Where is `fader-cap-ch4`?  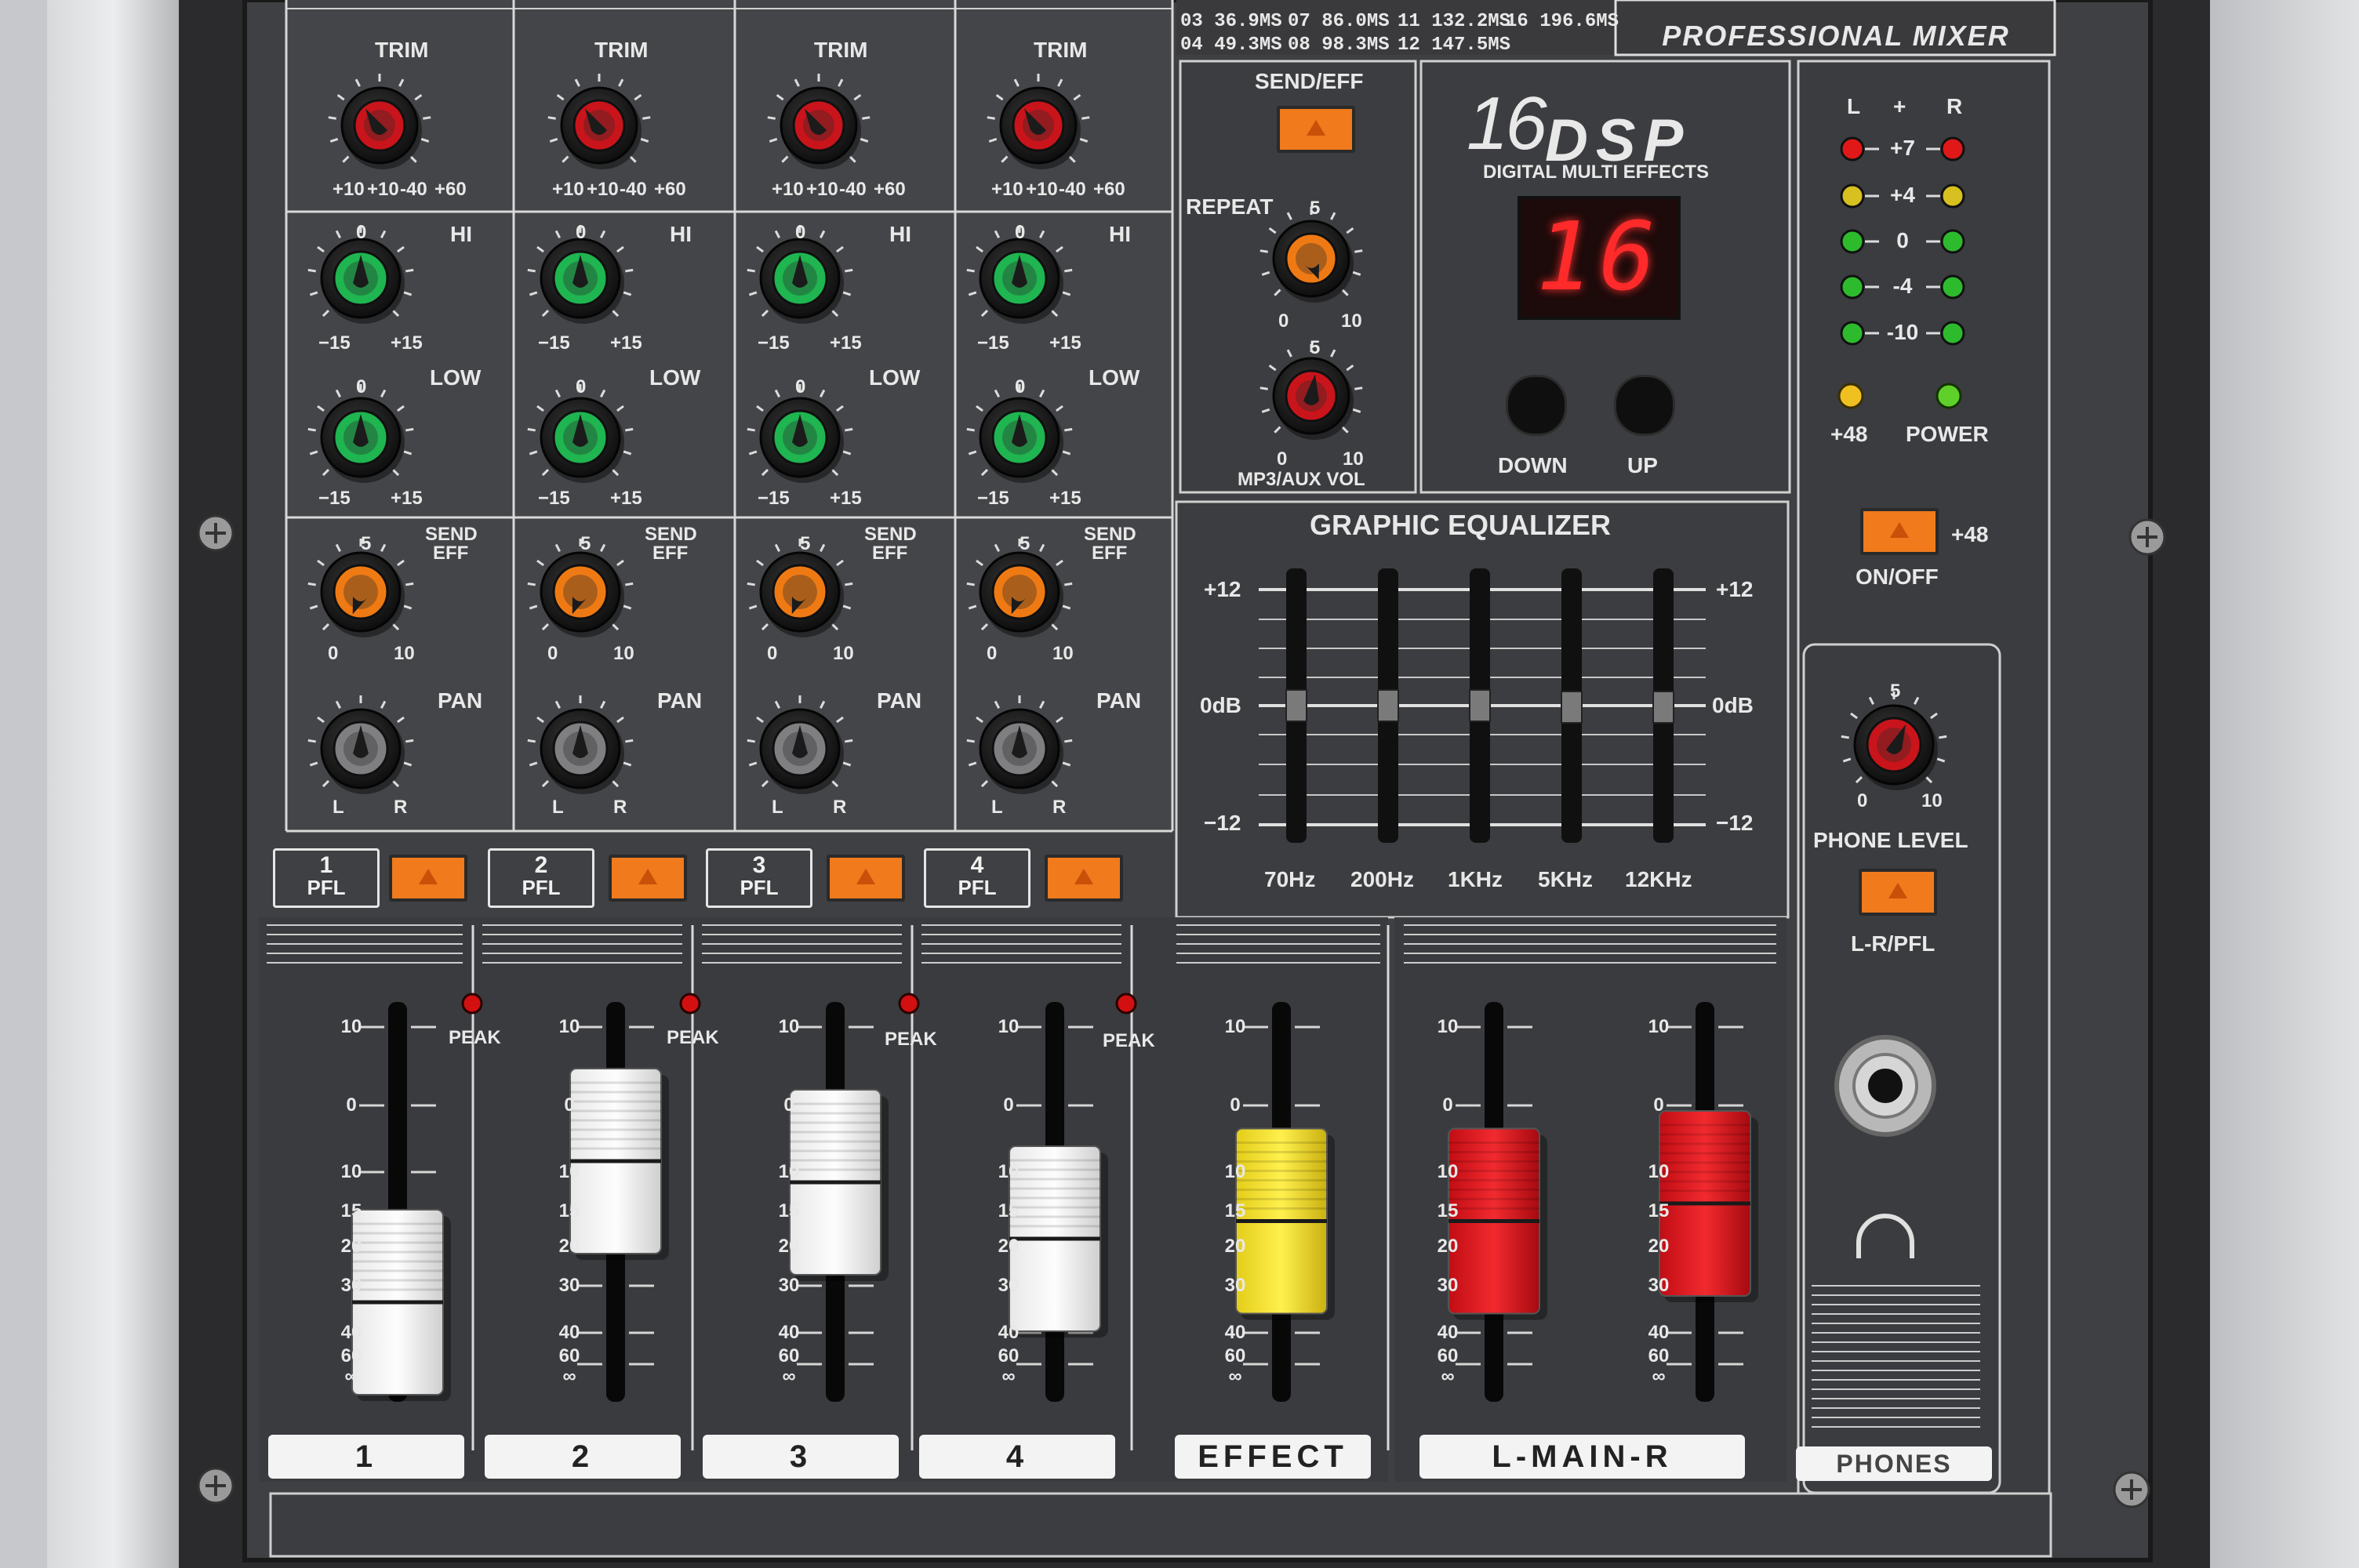 fader-cap-ch4 is located at coordinates (1058, 1241).